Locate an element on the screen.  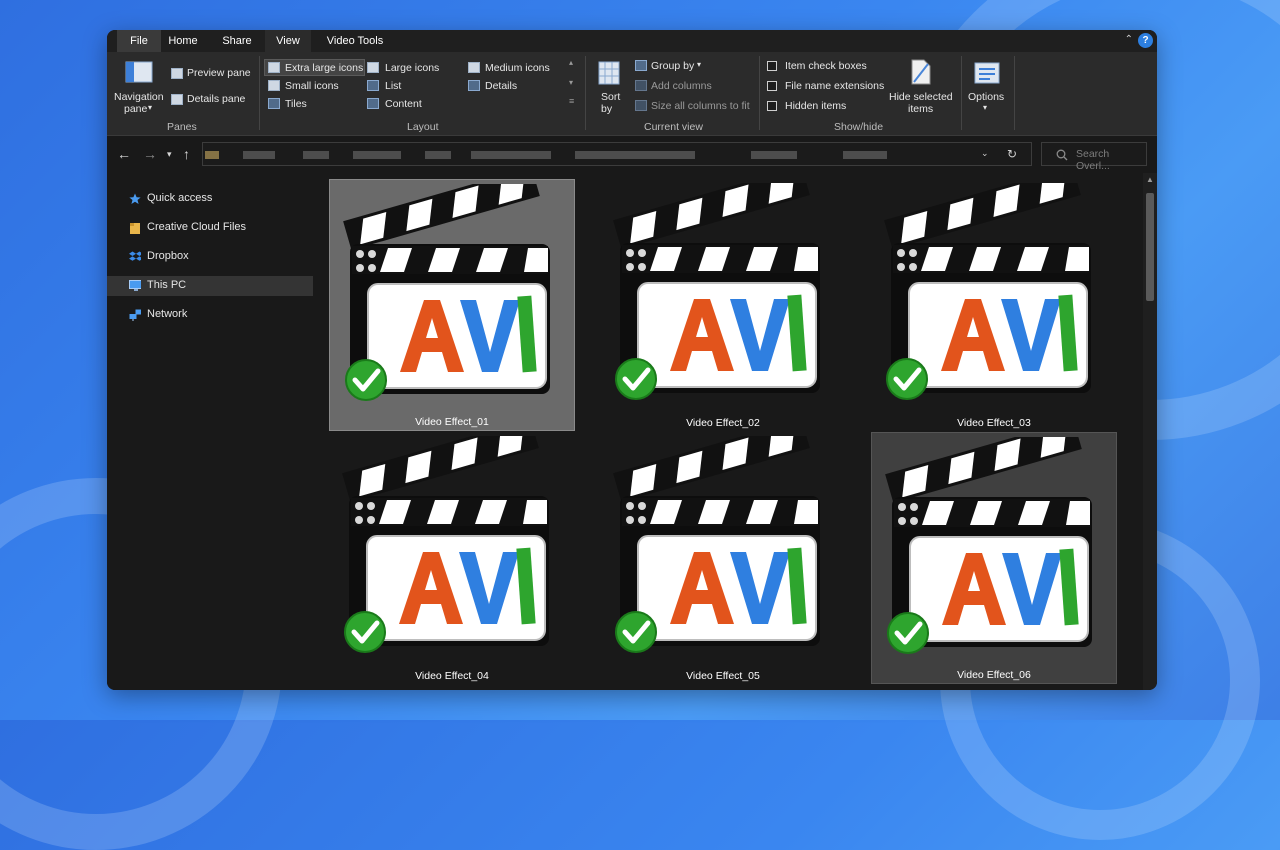
hide-selected-items-icon is located at coordinates (921, 72).